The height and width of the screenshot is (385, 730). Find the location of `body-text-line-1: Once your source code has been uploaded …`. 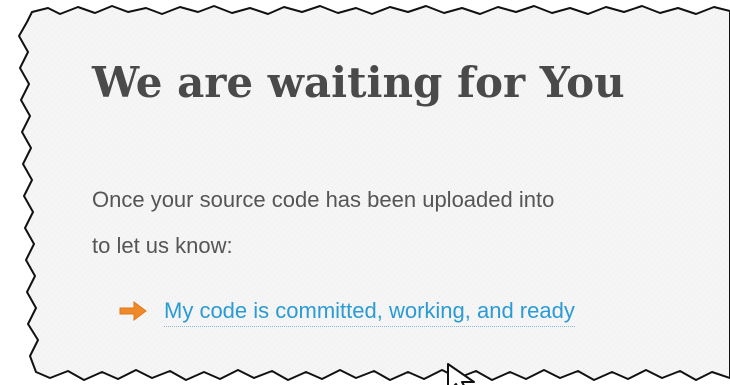

body-text-line-1: Once your source code has been uploaded … is located at coordinates (323, 199).